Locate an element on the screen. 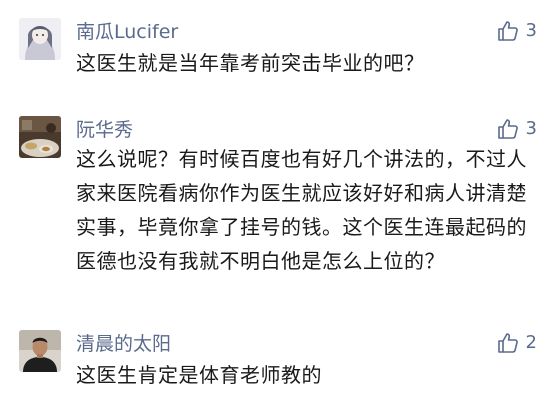  comment-username: 清晨的太阳 is located at coordinates (123, 344).